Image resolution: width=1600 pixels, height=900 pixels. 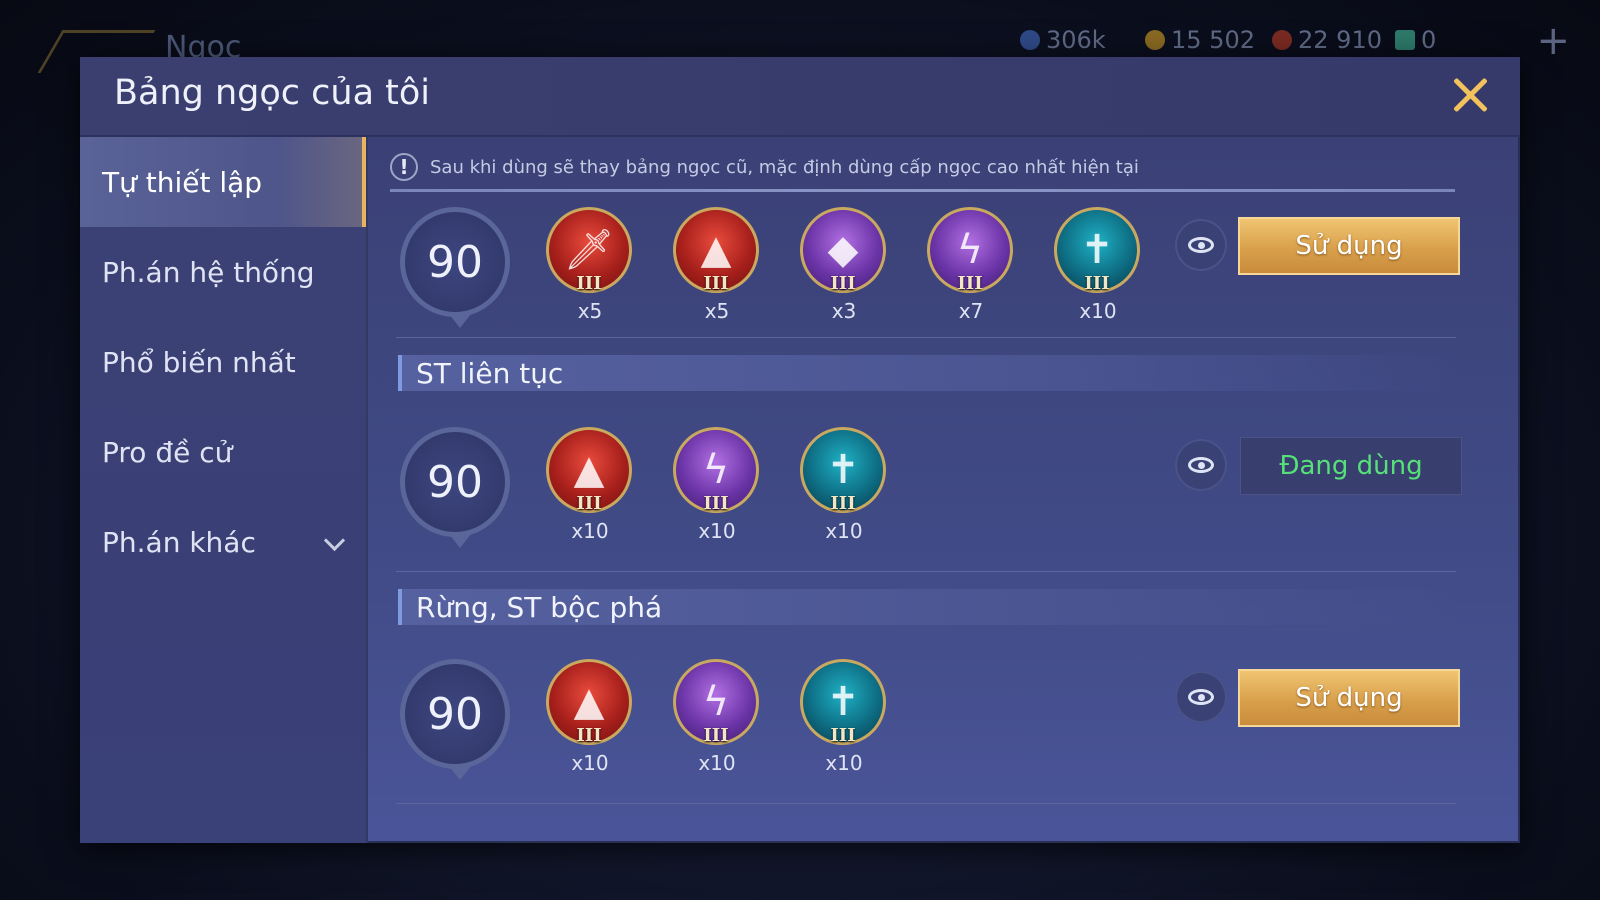 What do you see at coordinates (928, 373) in the screenshot?
I see `section-title: ST liên tục` at bounding box center [928, 373].